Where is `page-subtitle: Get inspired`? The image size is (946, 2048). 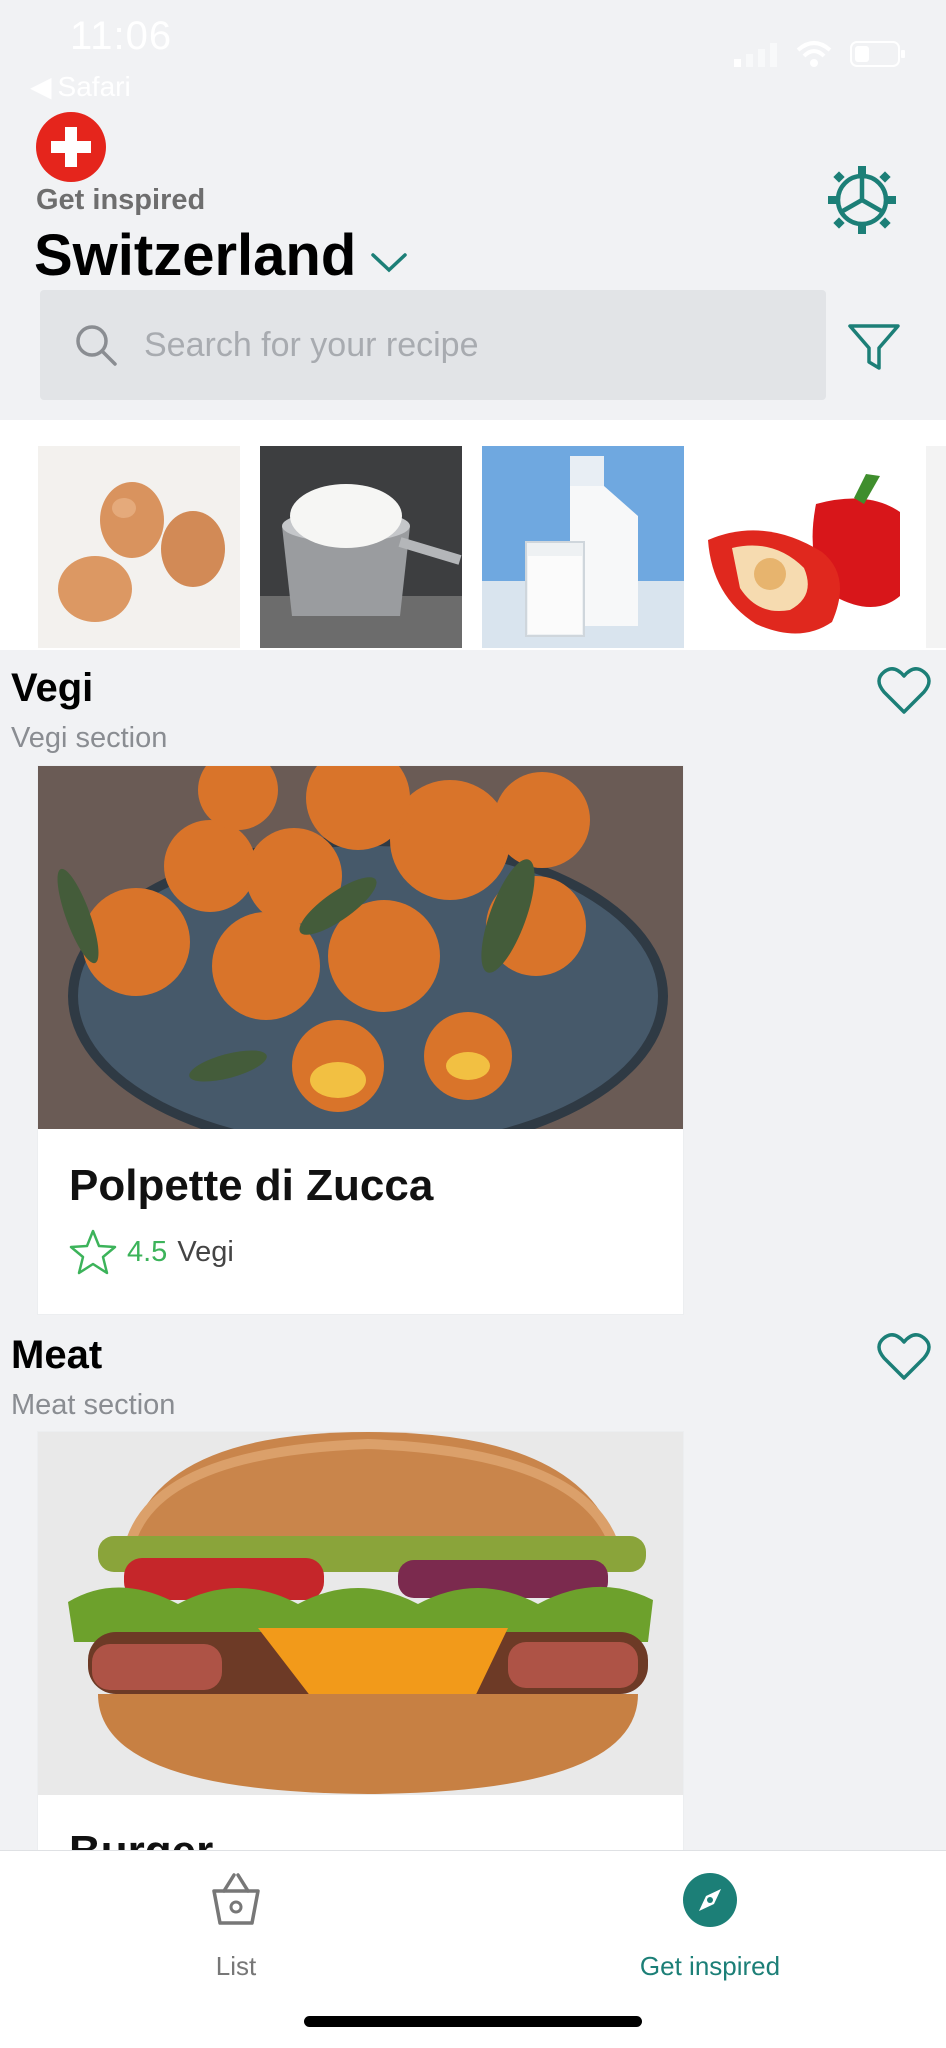 page-subtitle: Get inspired is located at coordinates (121, 200).